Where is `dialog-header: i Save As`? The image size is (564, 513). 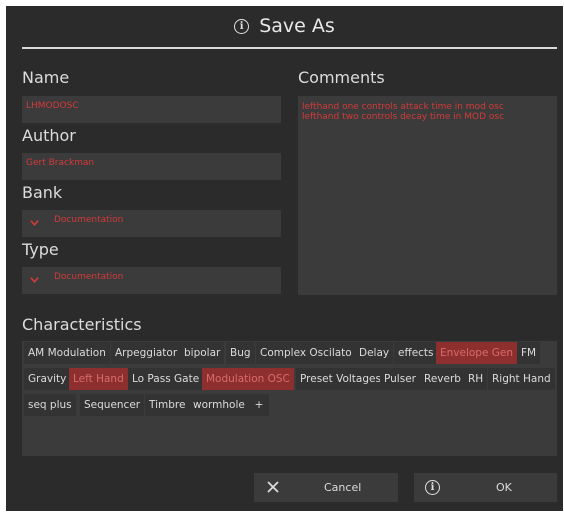 dialog-header: i Save As is located at coordinates (284, 26).